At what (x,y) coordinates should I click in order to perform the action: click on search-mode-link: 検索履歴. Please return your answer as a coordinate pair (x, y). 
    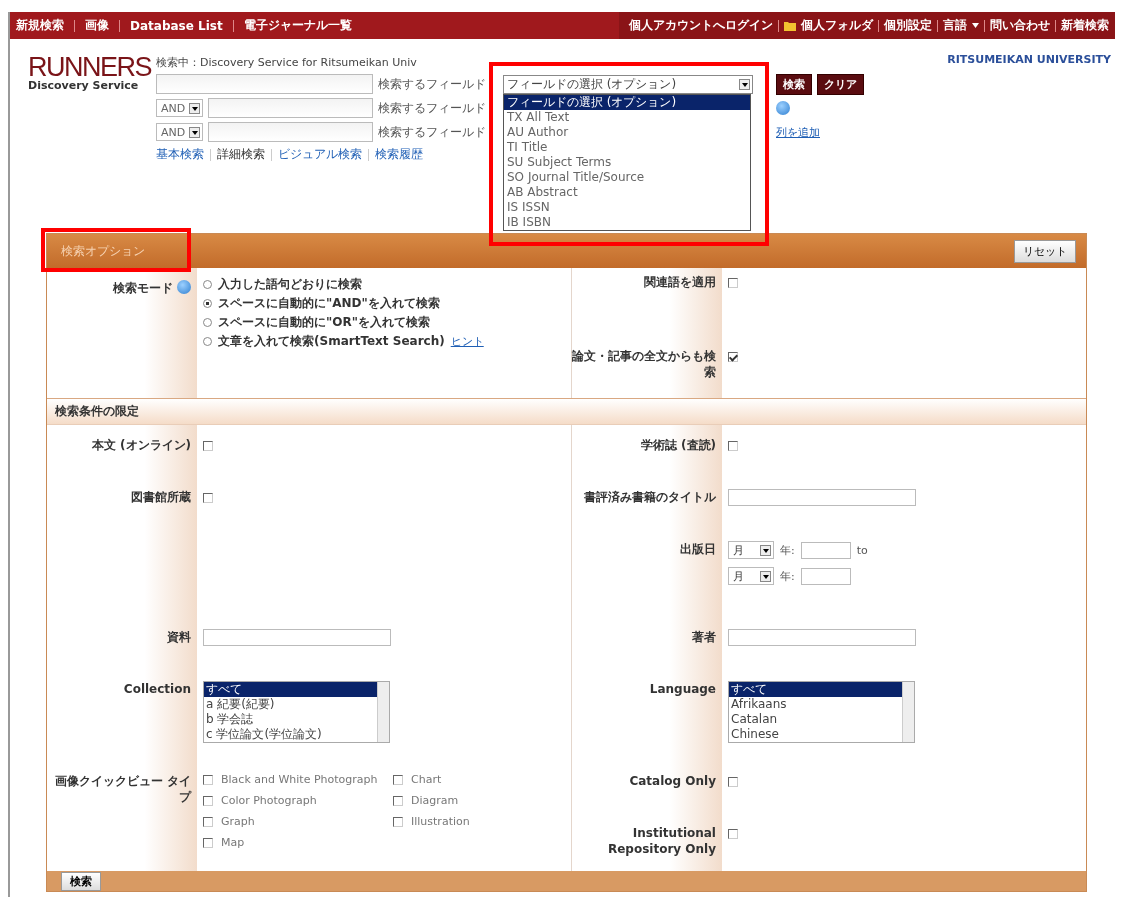
    Looking at the image, I should click on (399, 154).